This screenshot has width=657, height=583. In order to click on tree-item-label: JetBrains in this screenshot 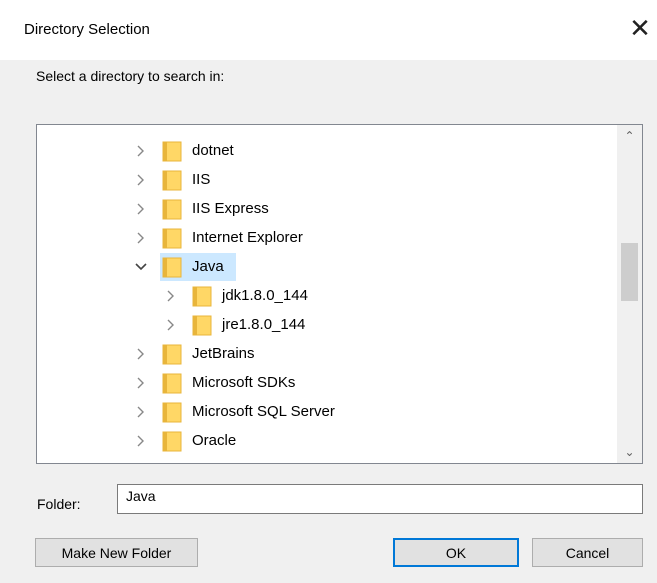, I will do `click(223, 353)`.